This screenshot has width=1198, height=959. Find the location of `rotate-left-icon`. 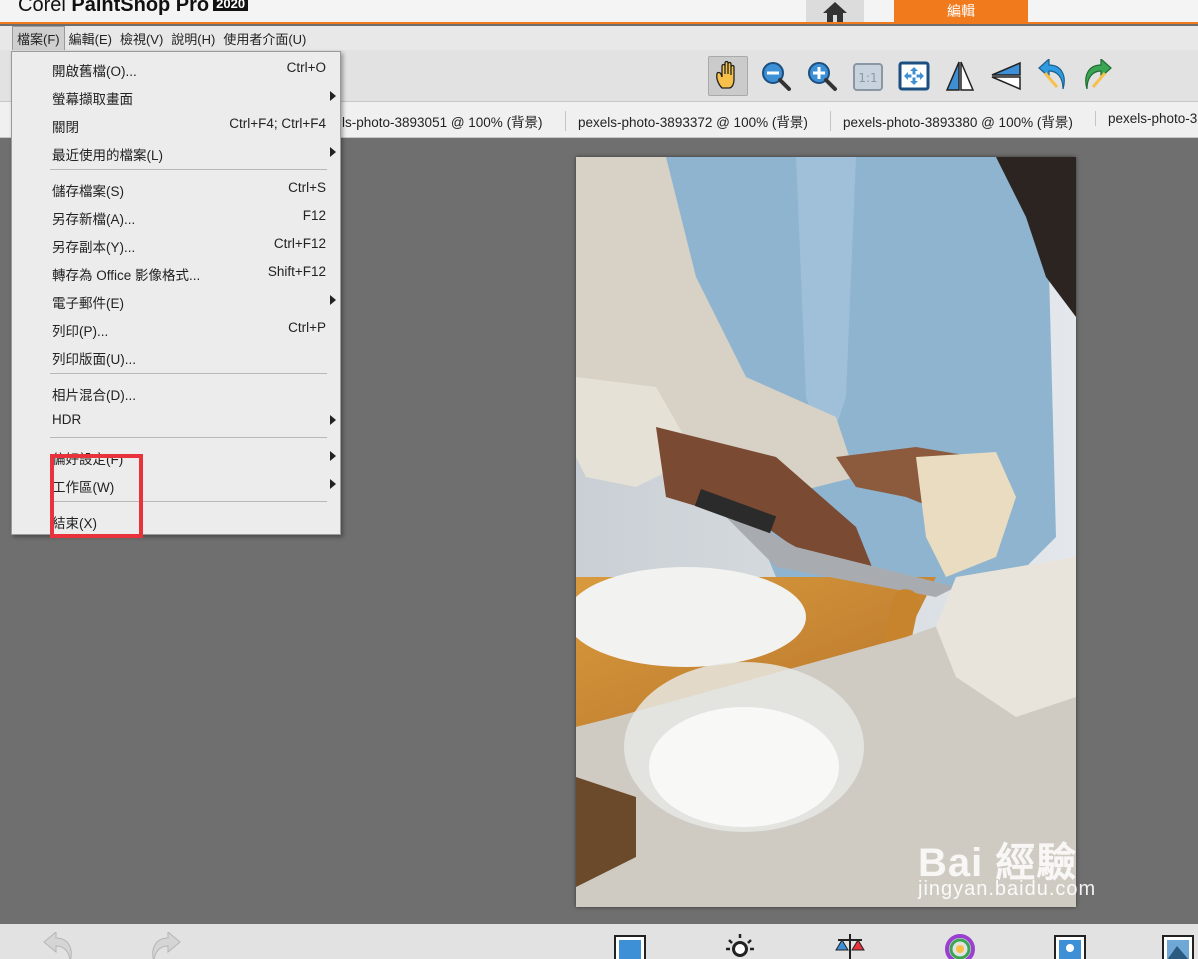

rotate-left-icon is located at coordinates (1052, 76).